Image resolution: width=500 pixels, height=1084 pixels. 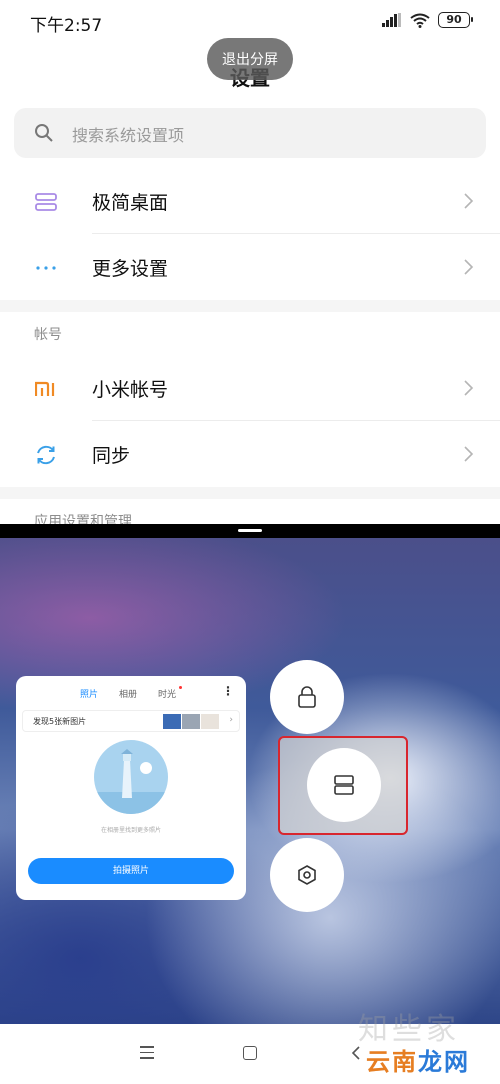 I want to click on settings-item-minimal-desktop: 极简桌面, so click(x=250, y=201).